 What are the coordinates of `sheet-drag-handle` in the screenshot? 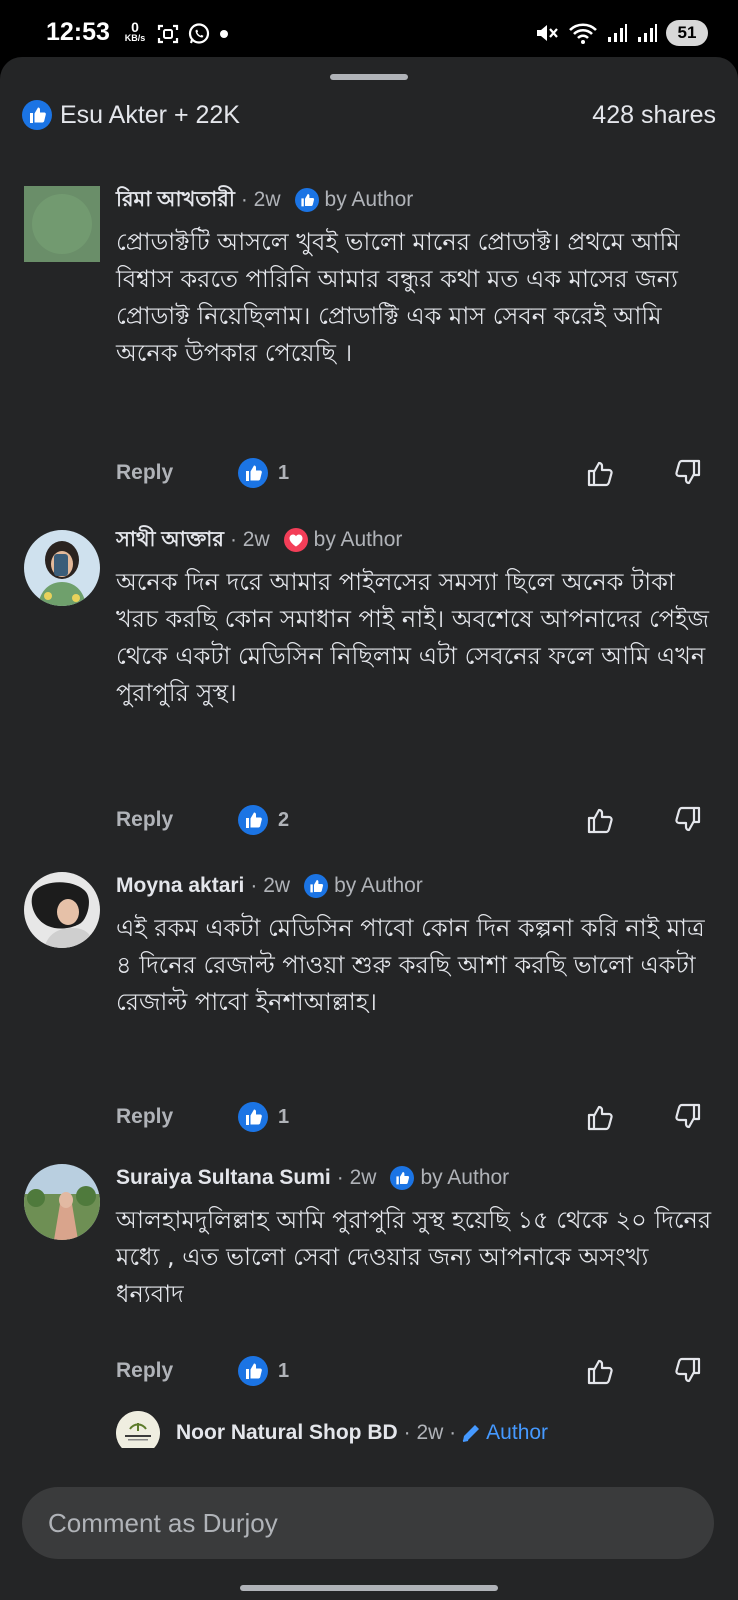 It's located at (369, 77).